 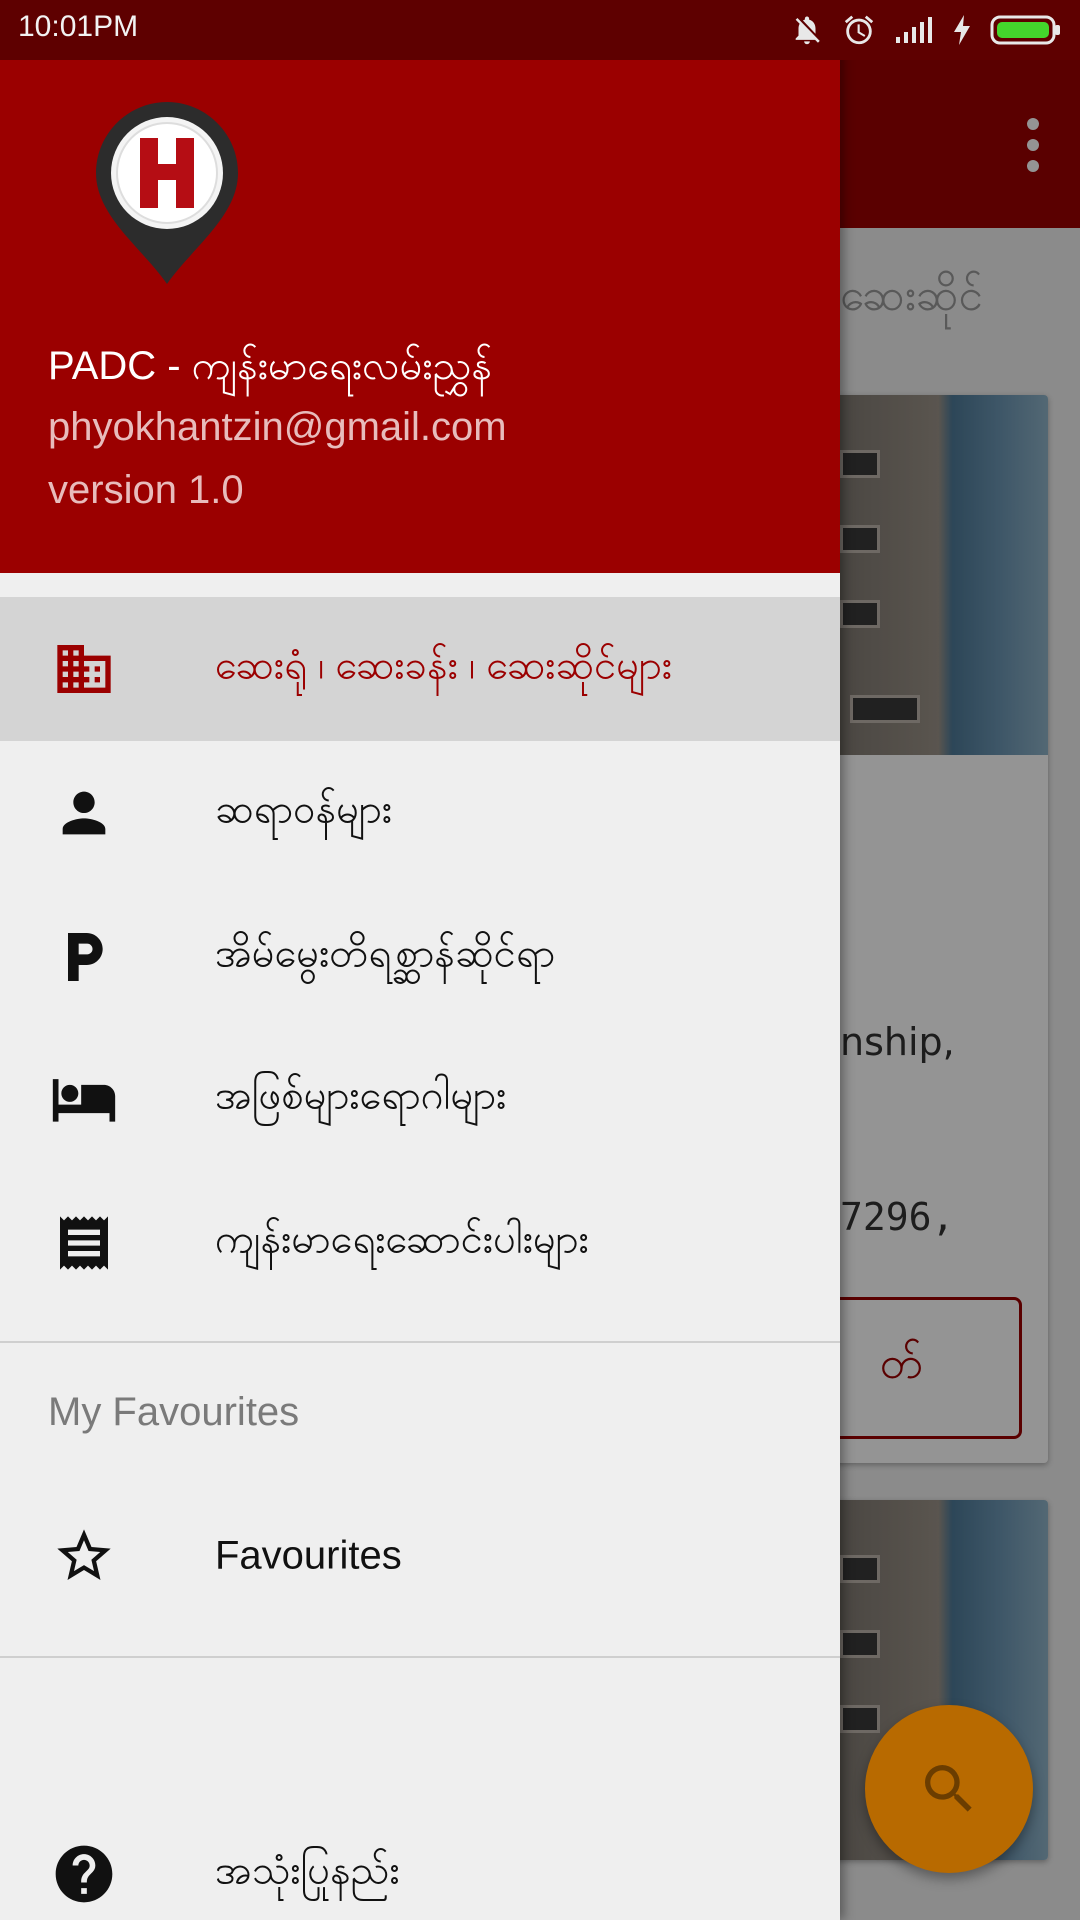 I want to click on nav-item-articles: ကျန်းမာရေးဆောင်းပါးများ, so click(x=420, y=1243).